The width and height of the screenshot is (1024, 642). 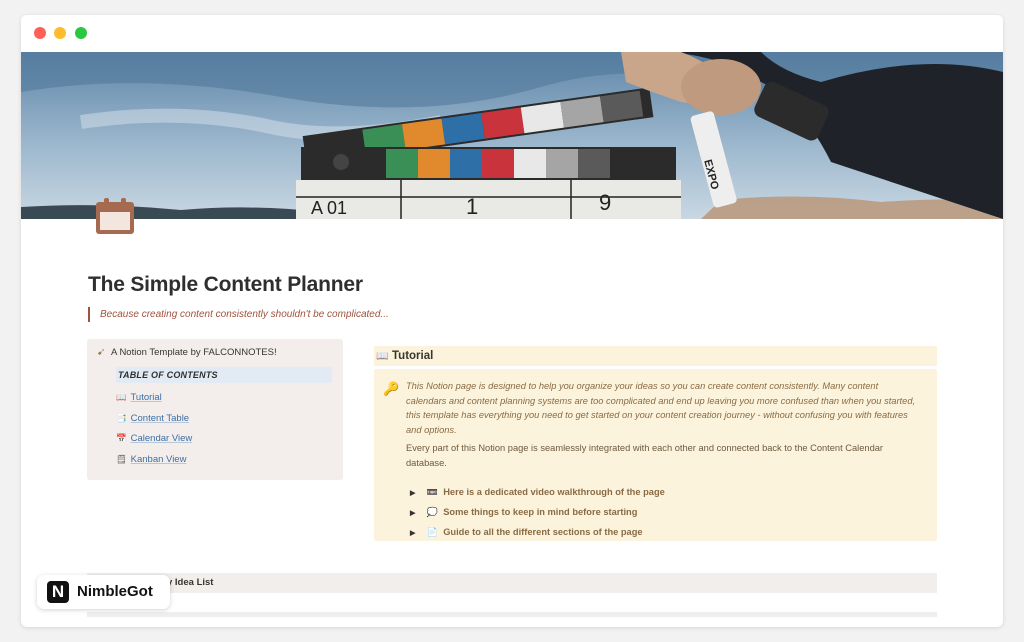 I want to click on slate-scene-value: 1, so click(x=472, y=206).